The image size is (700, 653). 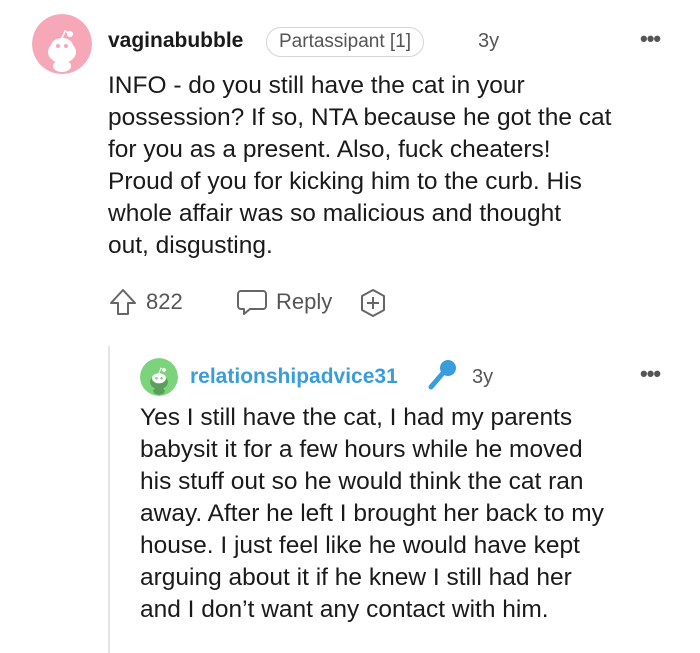 I want to click on add-award-icon, so click(x=373, y=303).